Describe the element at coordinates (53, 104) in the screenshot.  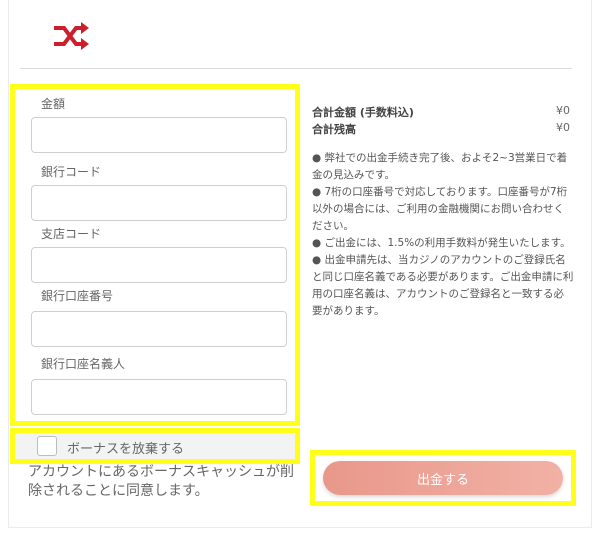
I see `amount-label: 金額` at that location.